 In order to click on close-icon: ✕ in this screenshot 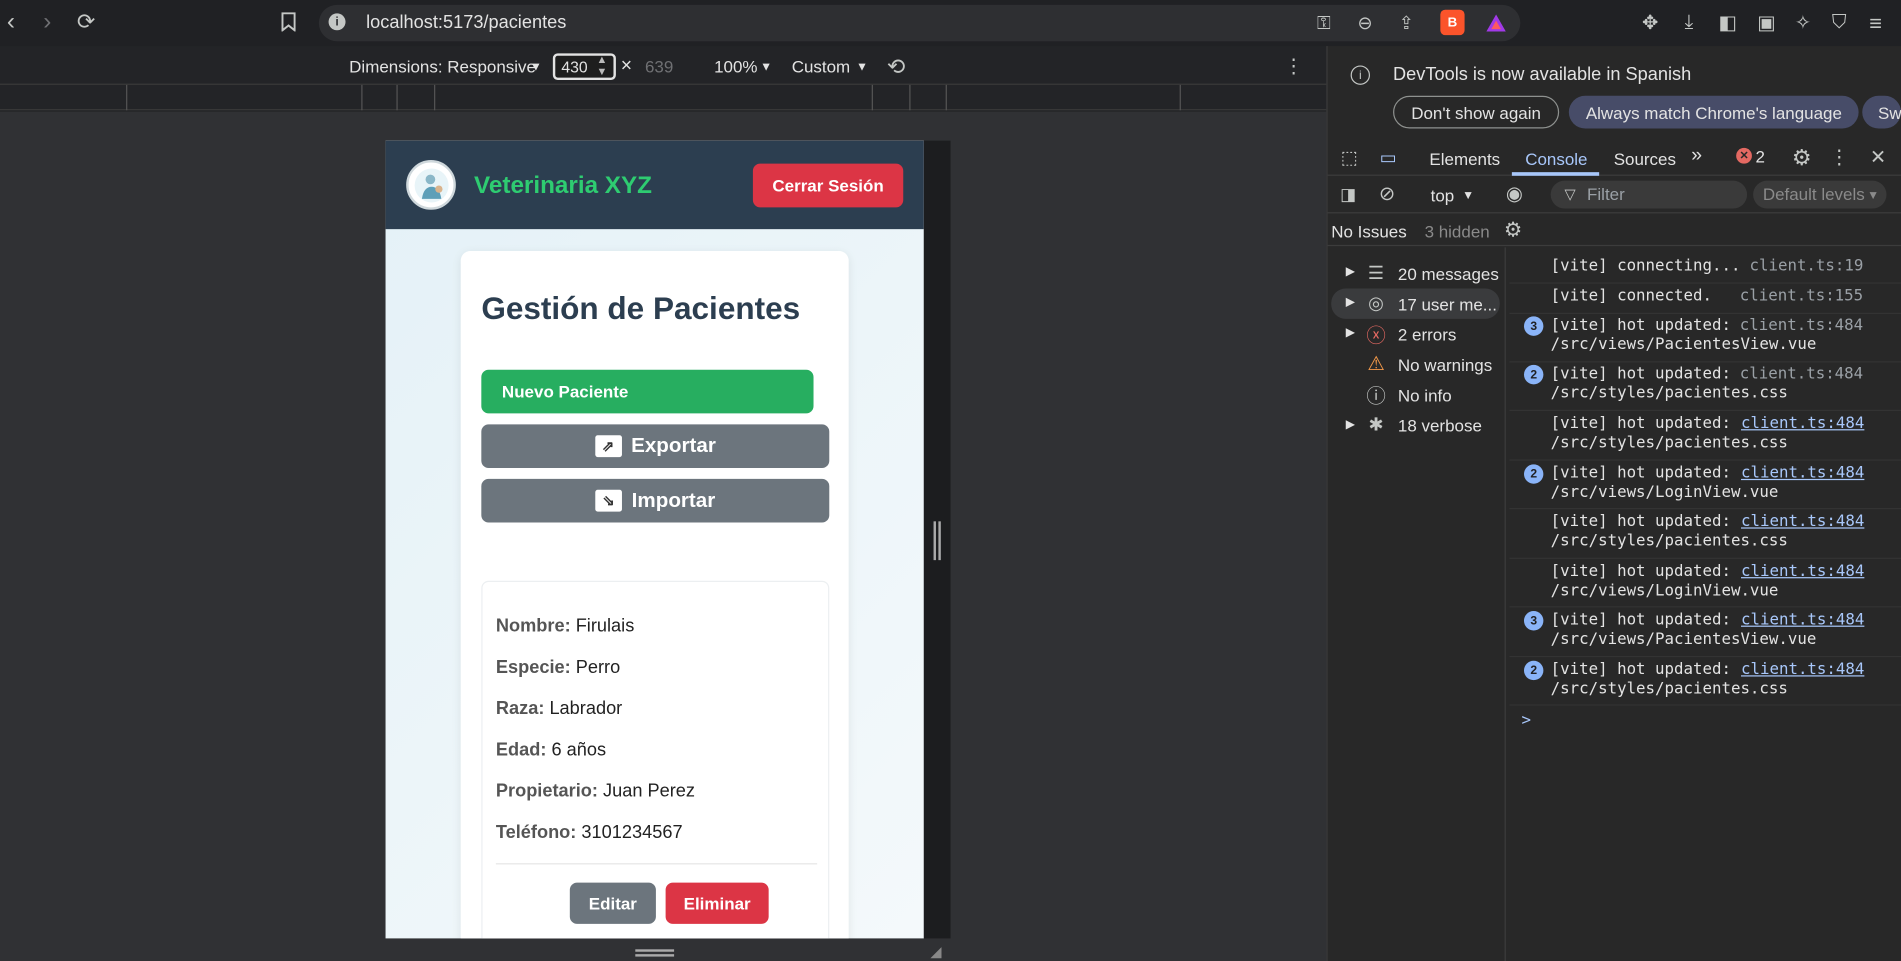, I will do `click(1878, 157)`.